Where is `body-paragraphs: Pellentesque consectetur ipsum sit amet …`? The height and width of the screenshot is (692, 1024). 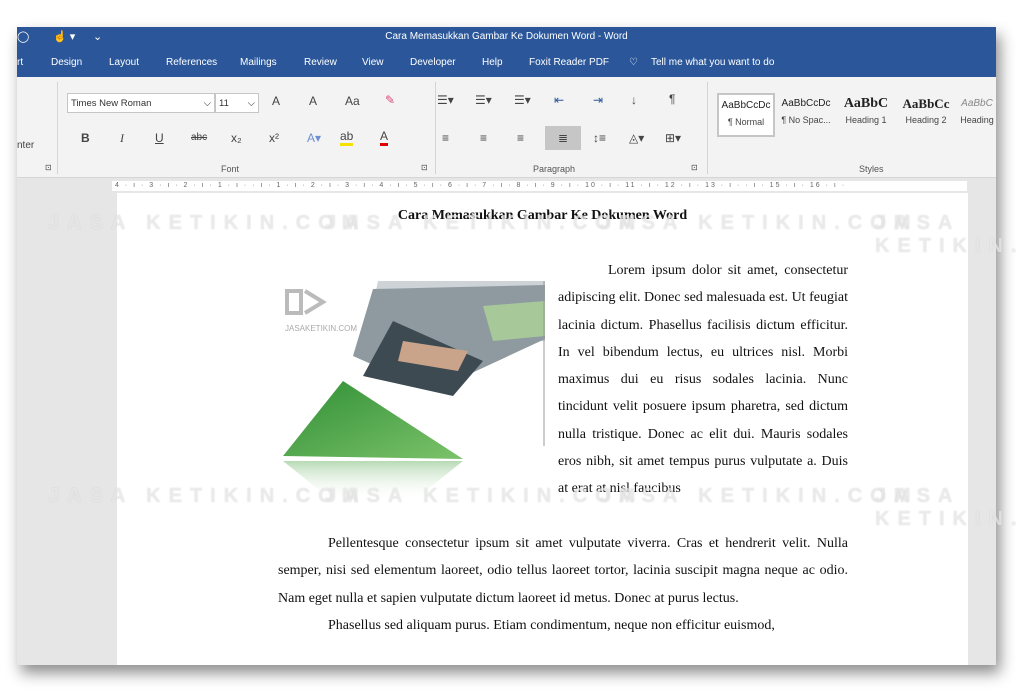
body-paragraphs: Pellentesque consectetur ipsum sit amet … is located at coordinates (563, 584).